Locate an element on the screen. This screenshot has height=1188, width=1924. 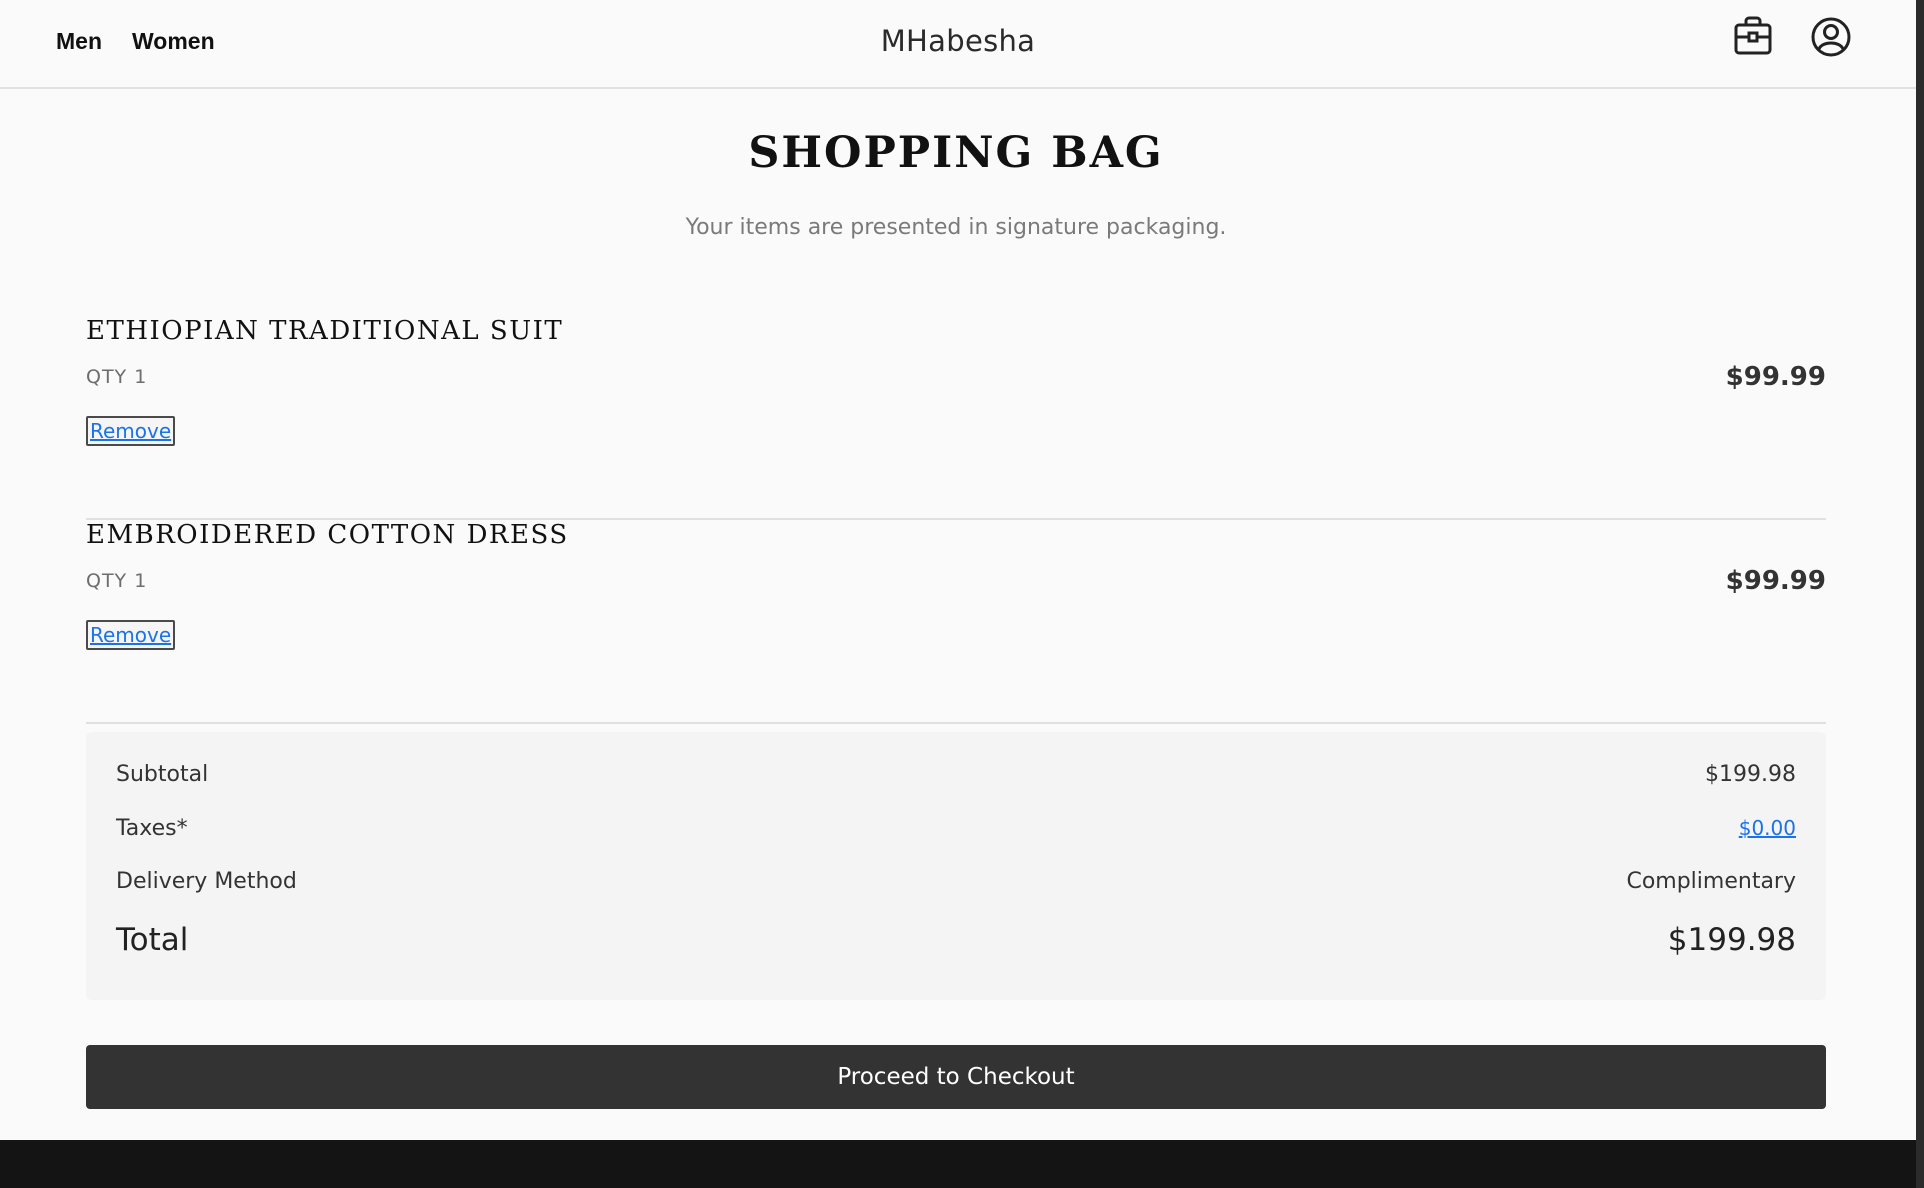
subtotal-value: $199.98 is located at coordinates (1750, 774).